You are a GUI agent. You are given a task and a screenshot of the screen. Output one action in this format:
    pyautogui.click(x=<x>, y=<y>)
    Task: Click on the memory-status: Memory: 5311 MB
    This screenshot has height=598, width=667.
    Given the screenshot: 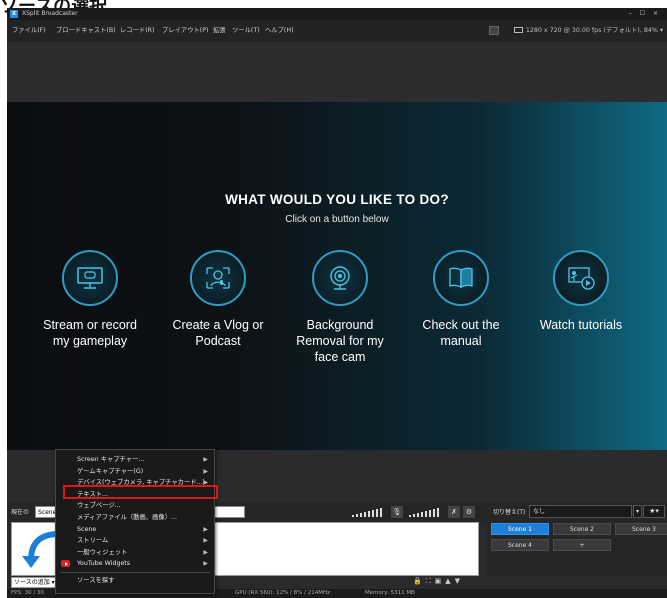 What is the action you would take?
    pyautogui.click(x=390, y=593)
    